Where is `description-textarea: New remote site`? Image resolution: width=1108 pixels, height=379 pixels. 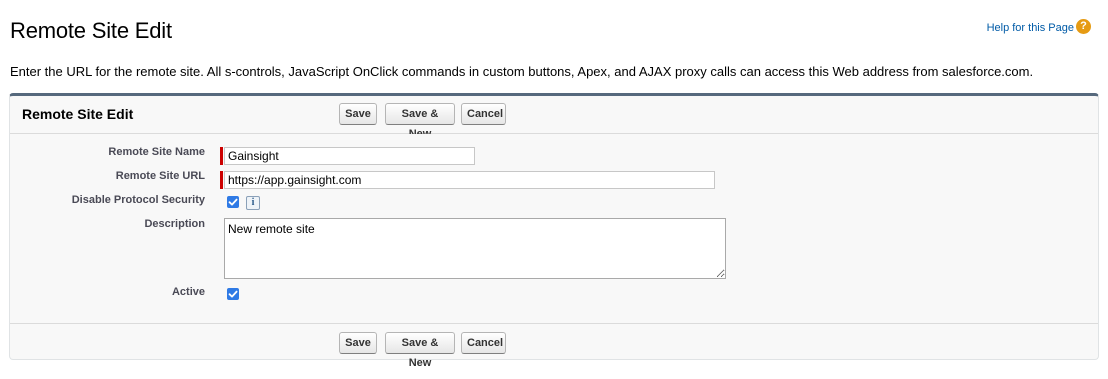
description-textarea: New remote site is located at coordinates (475, 248).